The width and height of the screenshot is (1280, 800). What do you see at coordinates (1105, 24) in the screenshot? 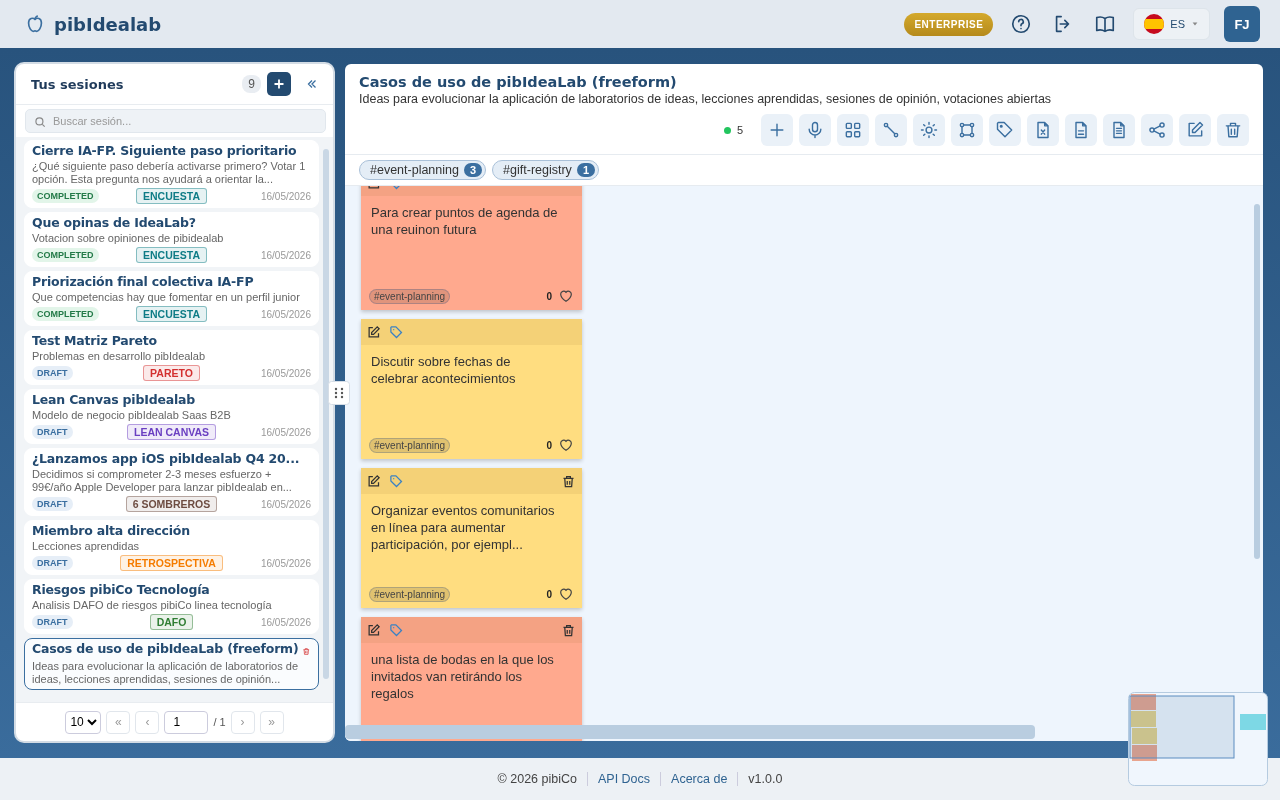
I see `book-icon` at bounding box center [1105, 24].